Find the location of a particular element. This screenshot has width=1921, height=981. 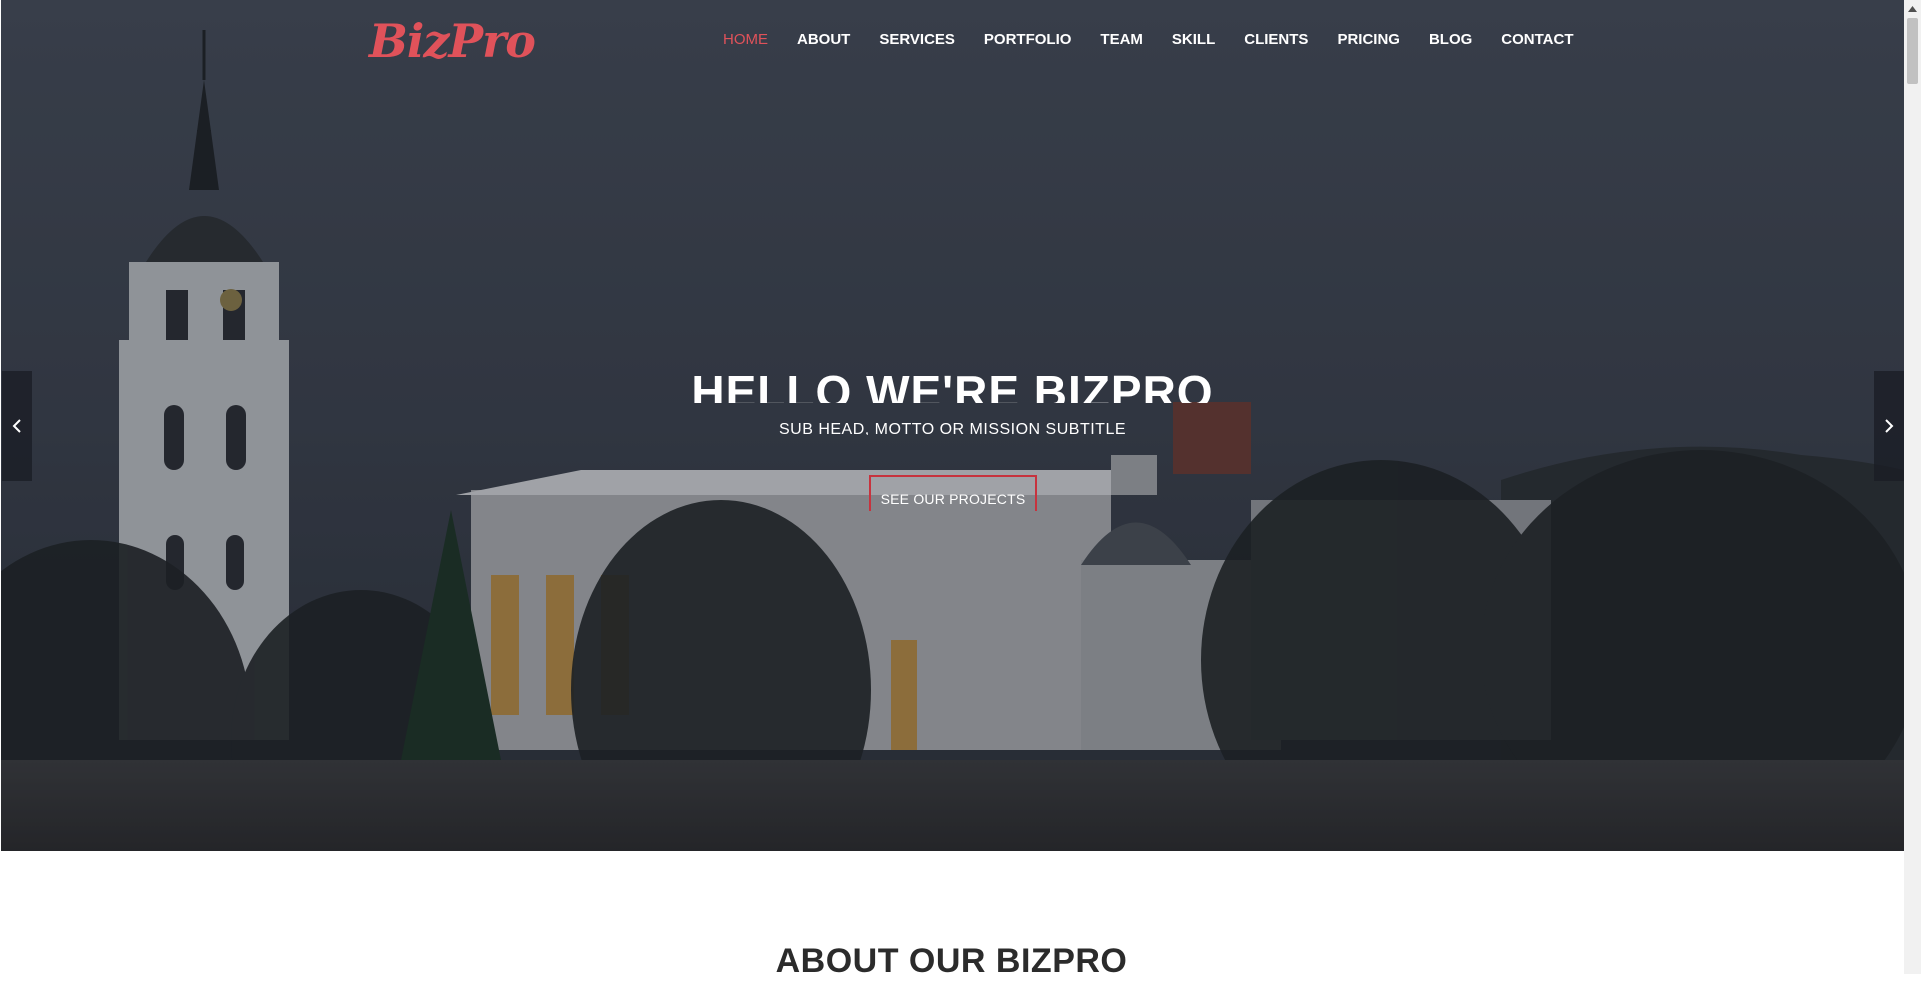

slider-prev-button is located at coordinates (17, 426).